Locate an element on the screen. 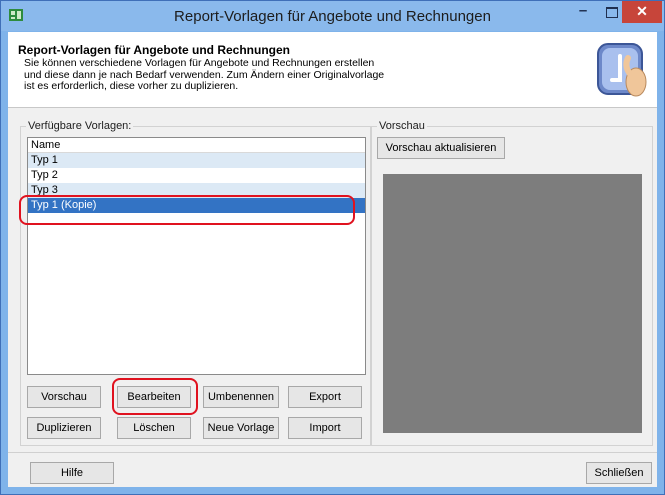 This screenshot has width=665, height=495. minimize-icon: – is located at coordinates (583, 10).